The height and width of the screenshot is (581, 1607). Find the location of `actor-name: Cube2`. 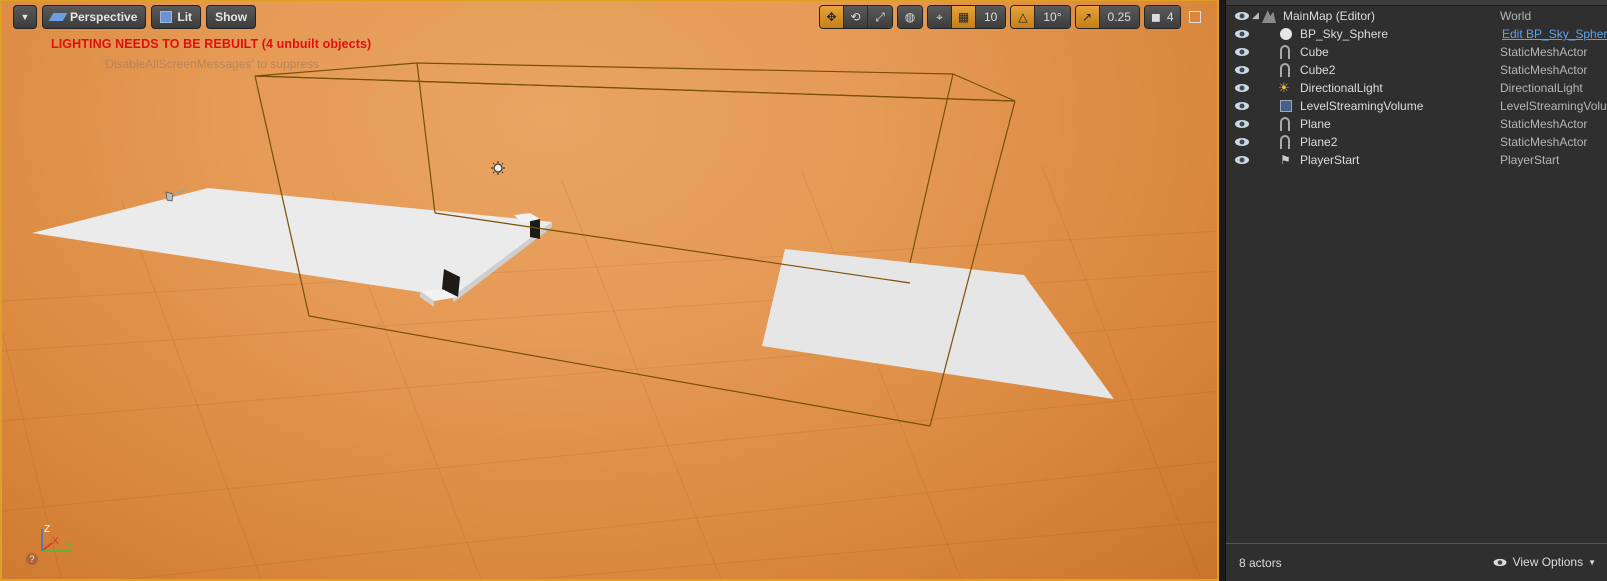

actor-name: Cube2 is located at coordinates (1318, 70).